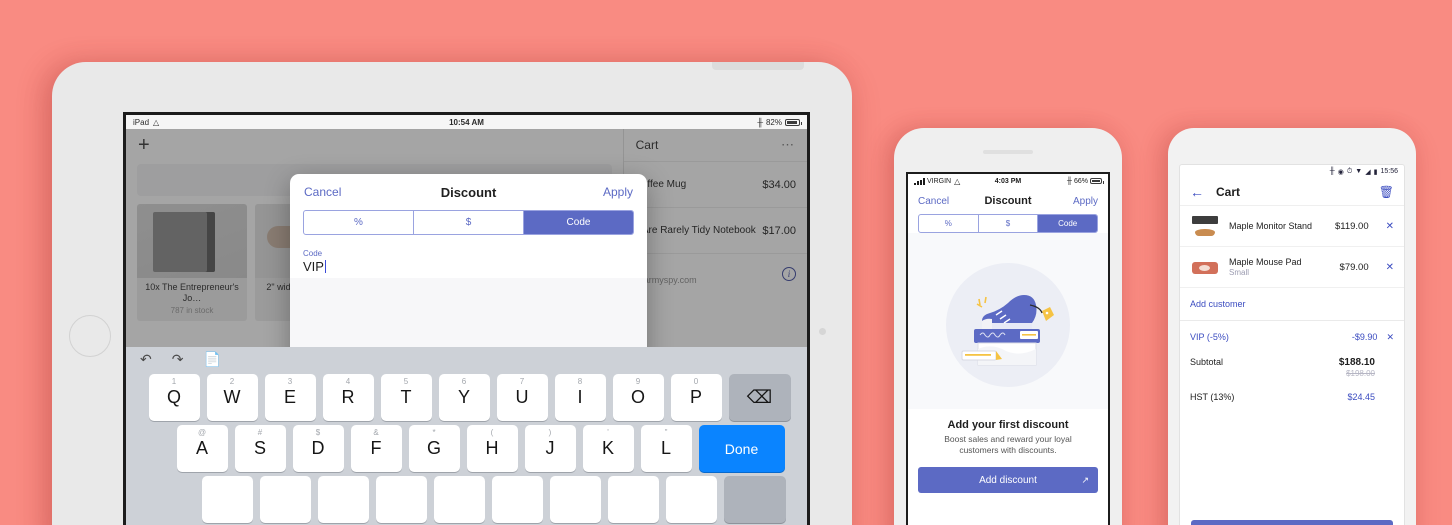 Image resolution: width=1452 pixels, height=525 pixels. What do you see at coordinates (227, 499) in the screenshot?
I see `key-z` at bounding box center [227, 499].